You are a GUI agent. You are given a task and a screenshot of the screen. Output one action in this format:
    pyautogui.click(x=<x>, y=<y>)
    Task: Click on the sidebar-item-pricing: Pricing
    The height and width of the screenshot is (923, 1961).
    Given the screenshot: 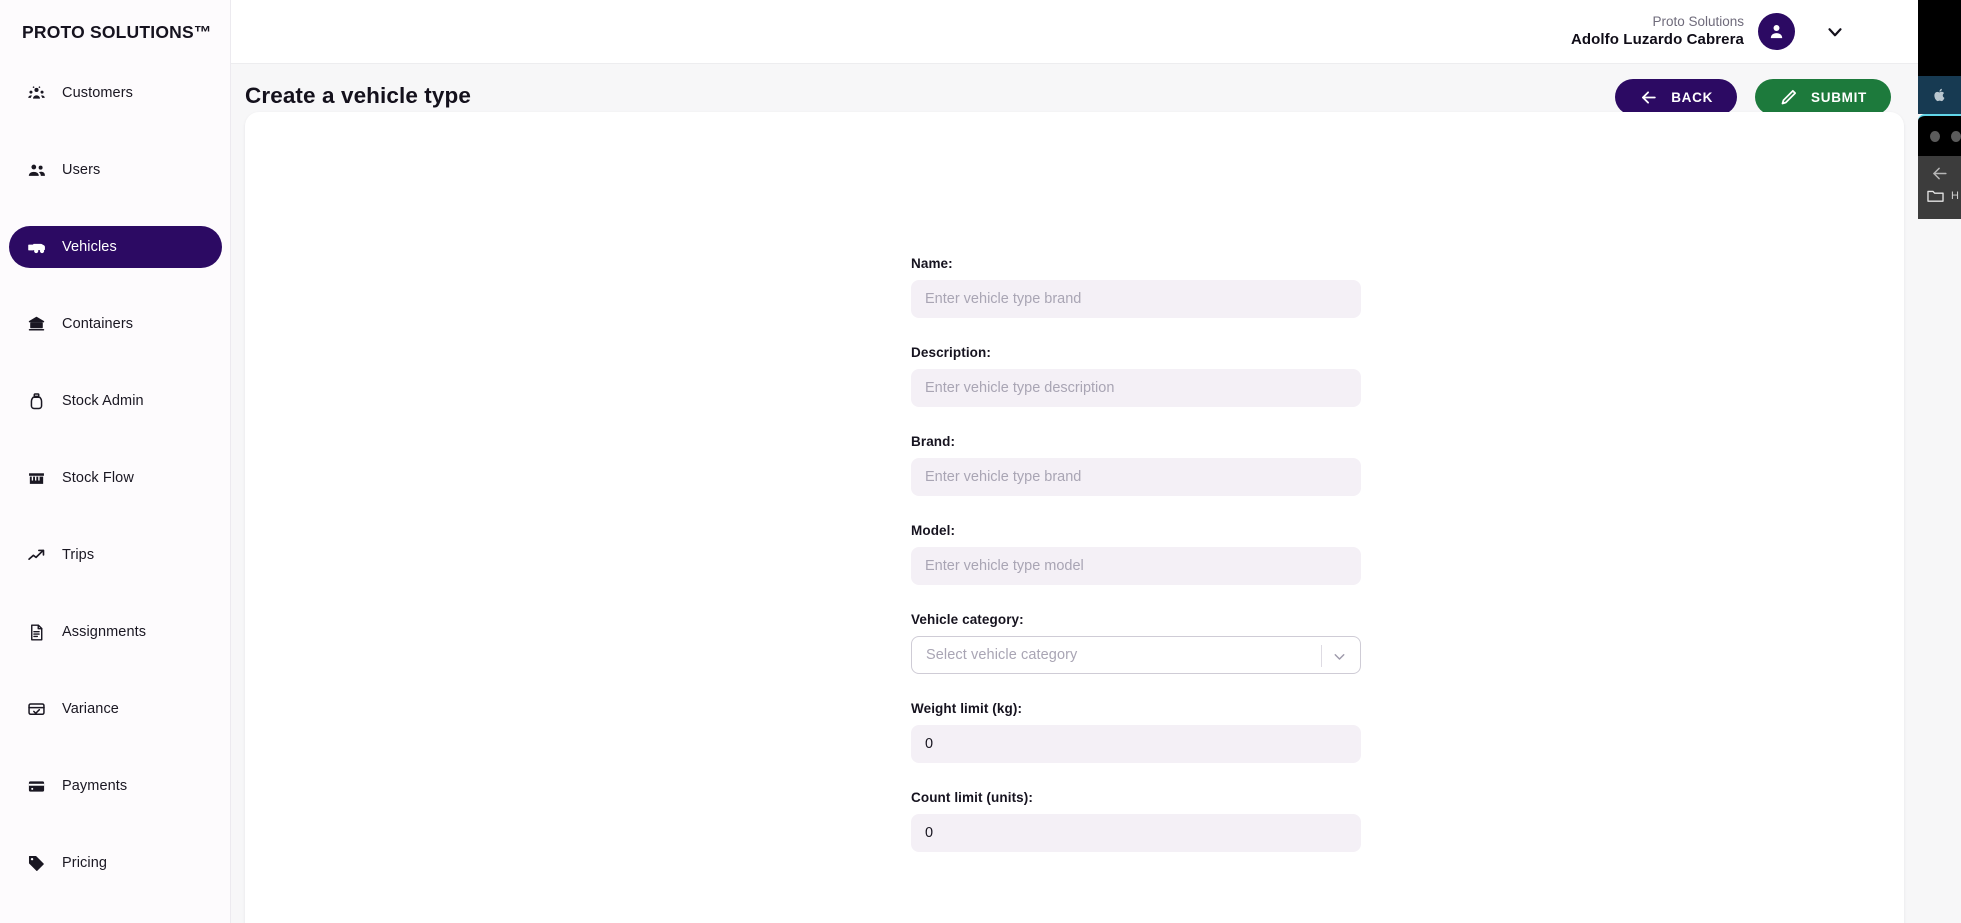 What is the action you would take?
    pyautogui.click(x=115, y=863)
    